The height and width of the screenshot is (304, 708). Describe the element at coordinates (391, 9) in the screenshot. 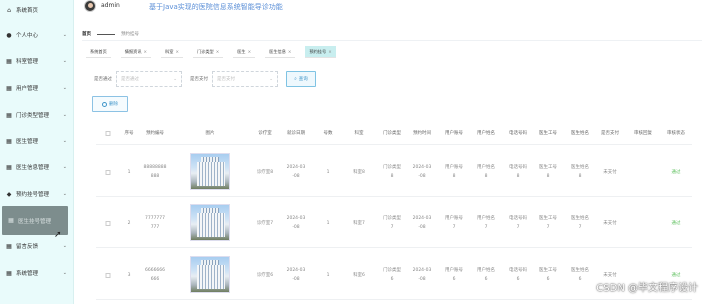

I see `top-bar: admin 基于Java实现的医院信息系统智能导诊功能` at that location.